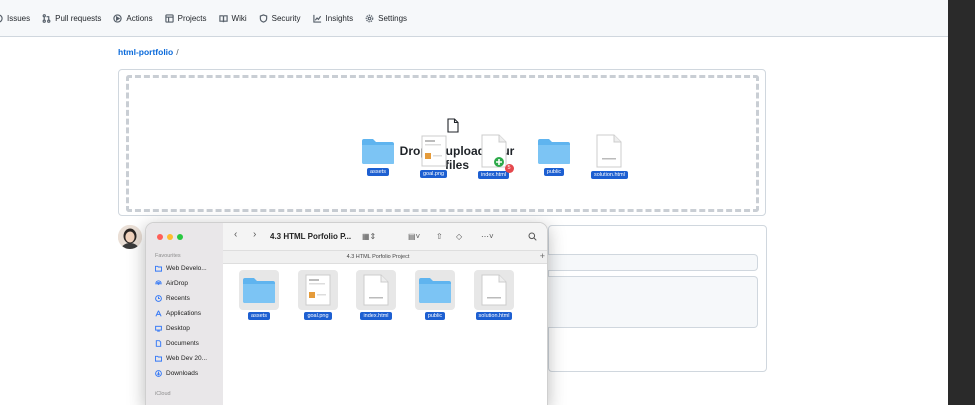 The image size is (975, 405). I want to click on nav-projects: Projects, so click(185, 18).